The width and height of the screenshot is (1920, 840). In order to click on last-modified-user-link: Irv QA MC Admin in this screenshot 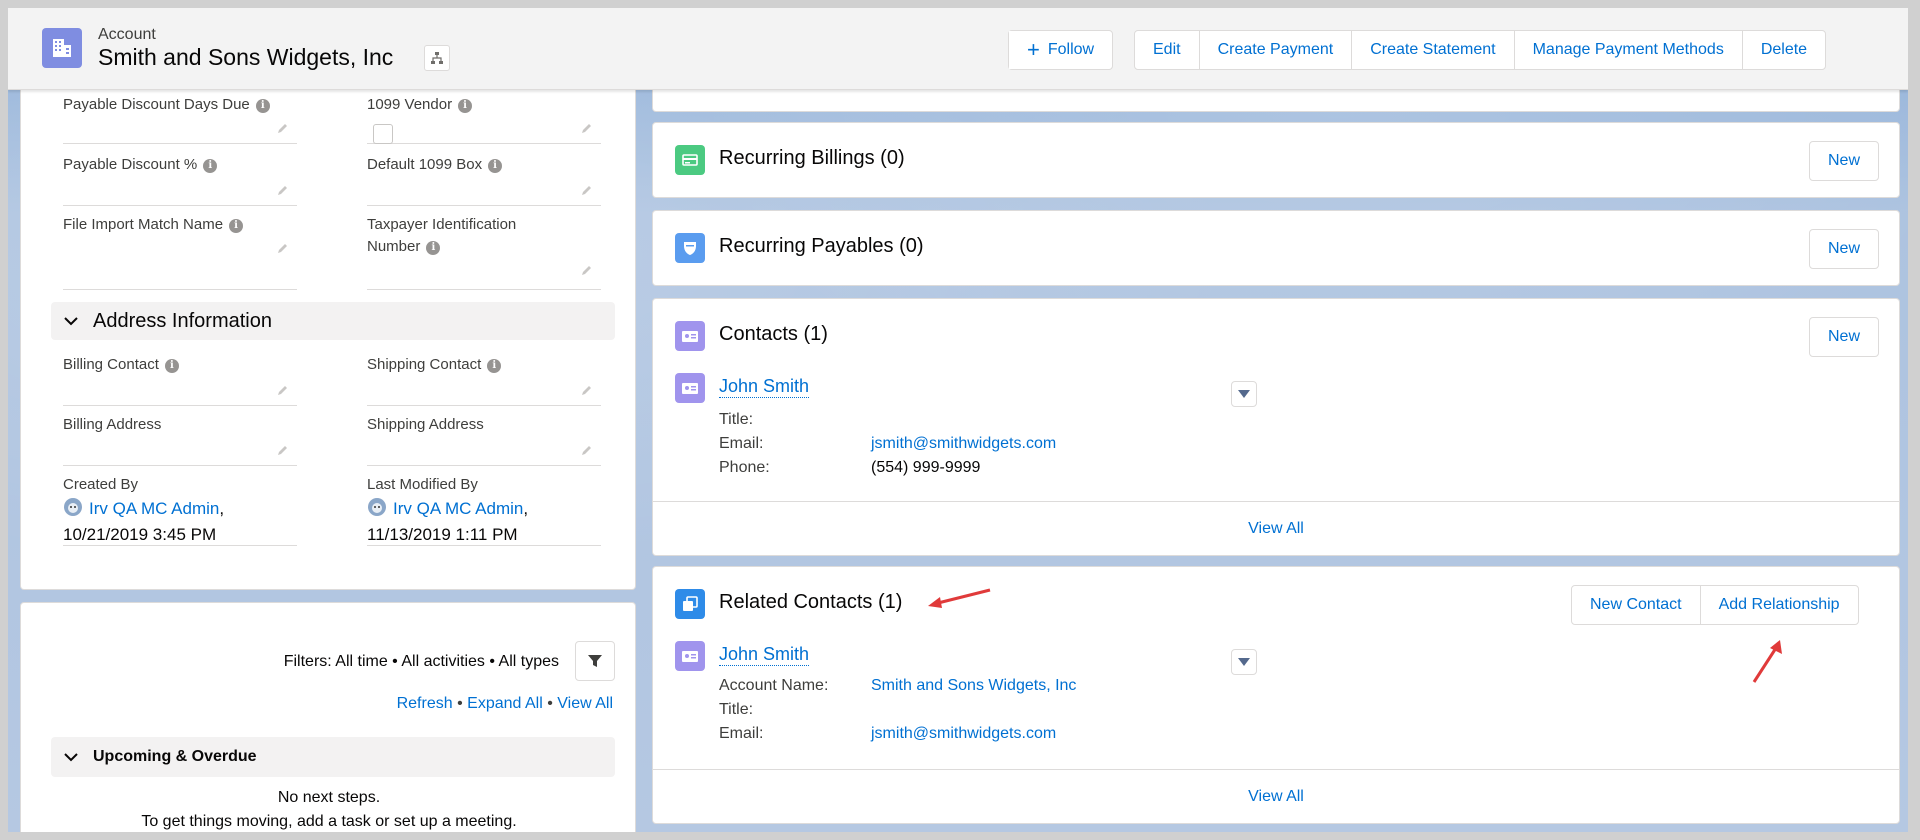, I will do `click(458, 508)`.